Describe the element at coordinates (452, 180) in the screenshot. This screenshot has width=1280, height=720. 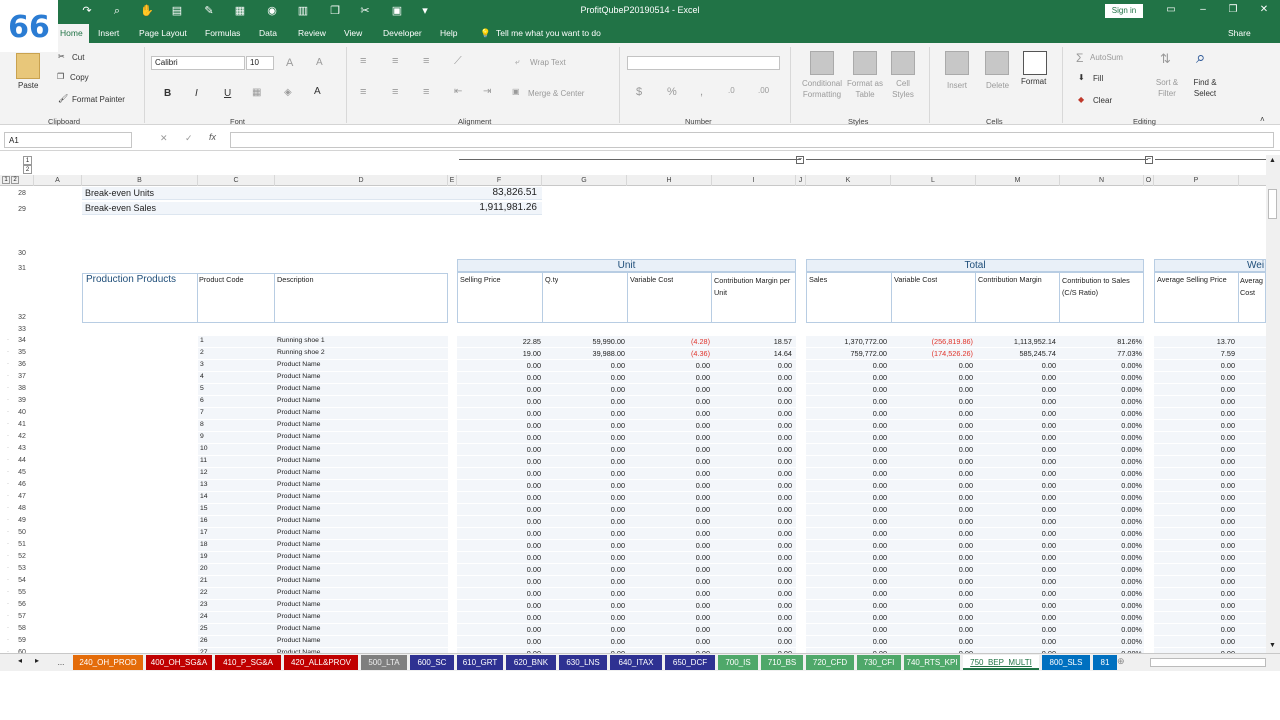
I see `column-header: E` at that location.